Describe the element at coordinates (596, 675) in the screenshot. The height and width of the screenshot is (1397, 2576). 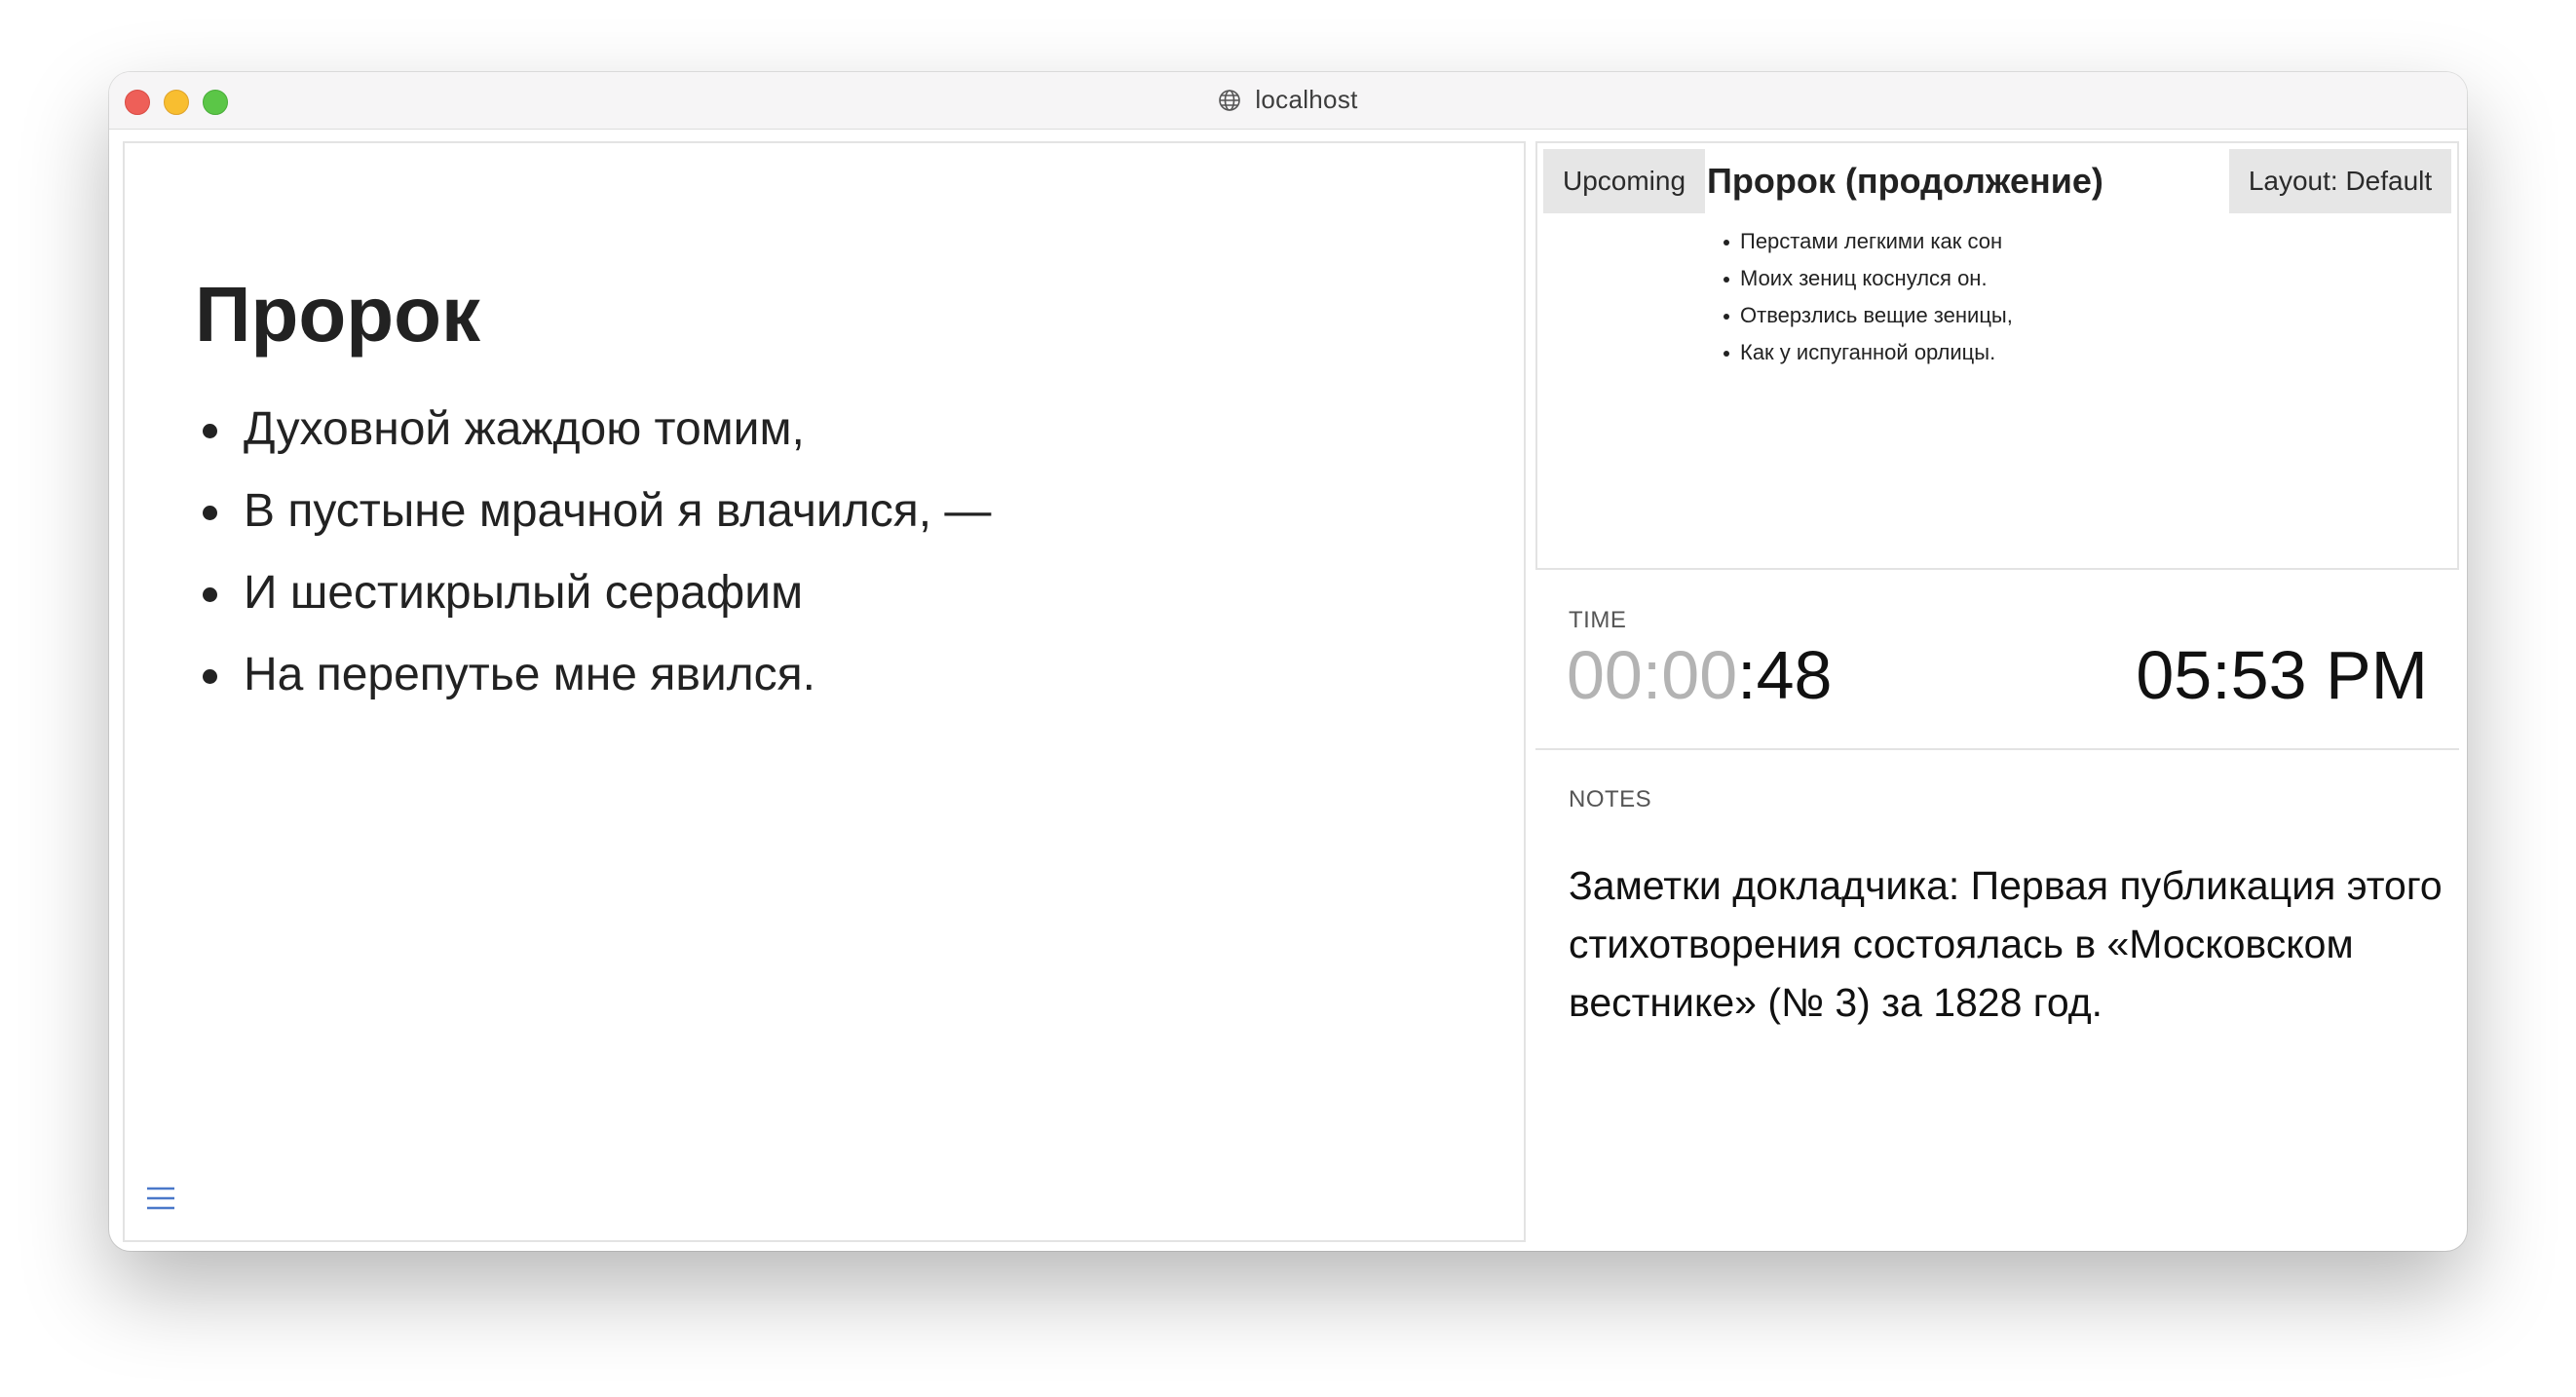
I see `slide-bullet: На перепутье мне явился.` at that location.